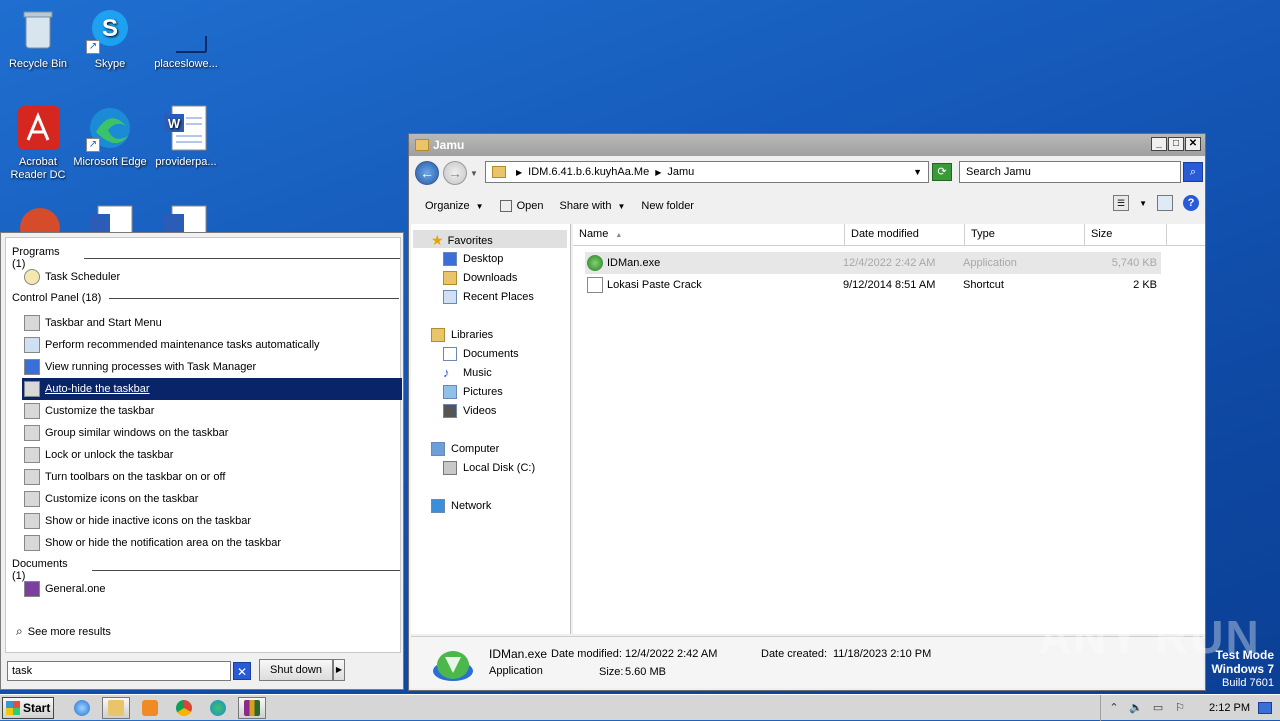 Image resolution: width=1280 pixels, height=721 pixels. I want to click on start-search-input: task, so click(119, 671).